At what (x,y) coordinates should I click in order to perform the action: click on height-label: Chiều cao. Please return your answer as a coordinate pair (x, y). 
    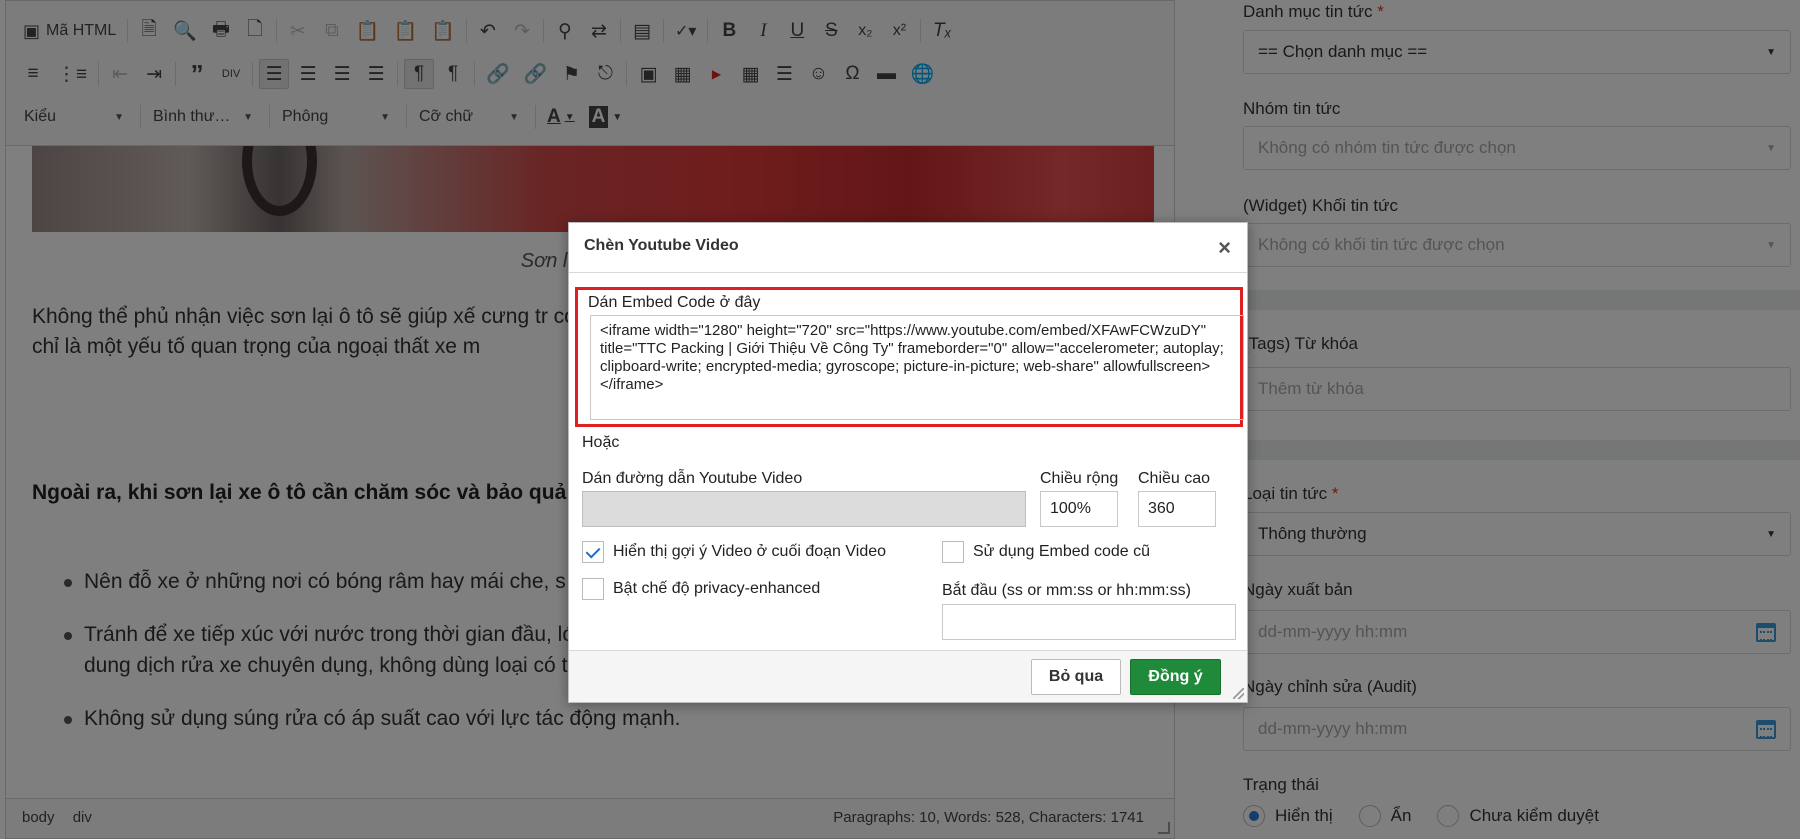
    Looking at the image, I should click on (1174, 478).